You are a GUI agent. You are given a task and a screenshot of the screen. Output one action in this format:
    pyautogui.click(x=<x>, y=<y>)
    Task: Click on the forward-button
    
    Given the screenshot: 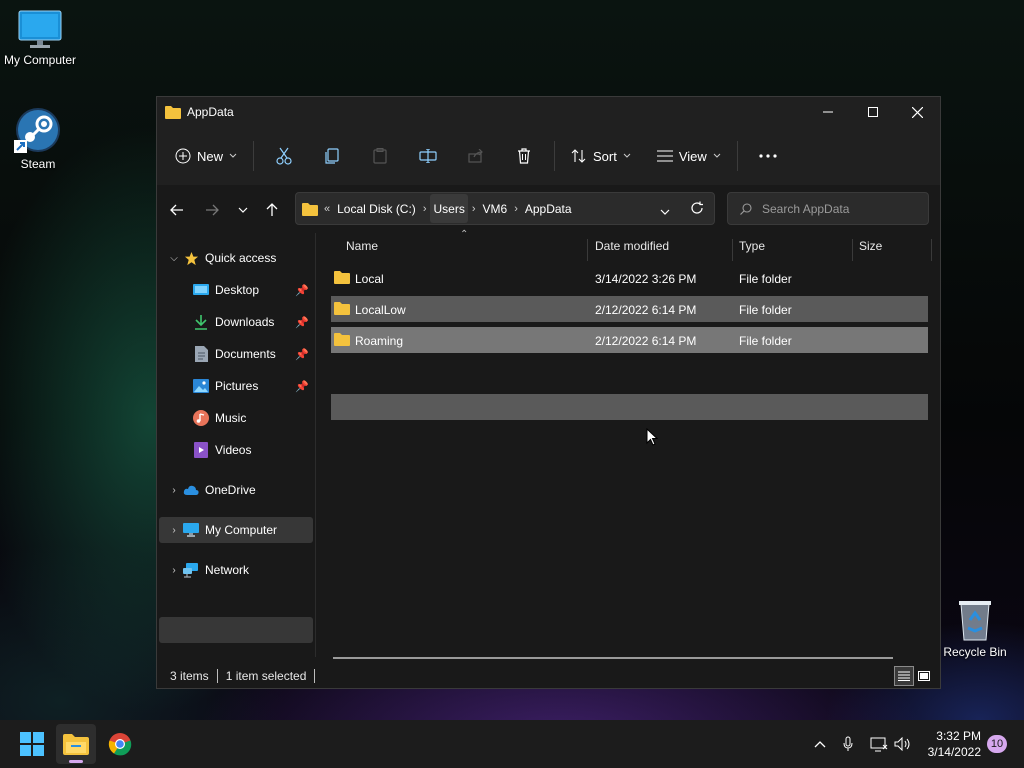 What is the action you would take?
    pyautogui.click(x=212, y=210)
    